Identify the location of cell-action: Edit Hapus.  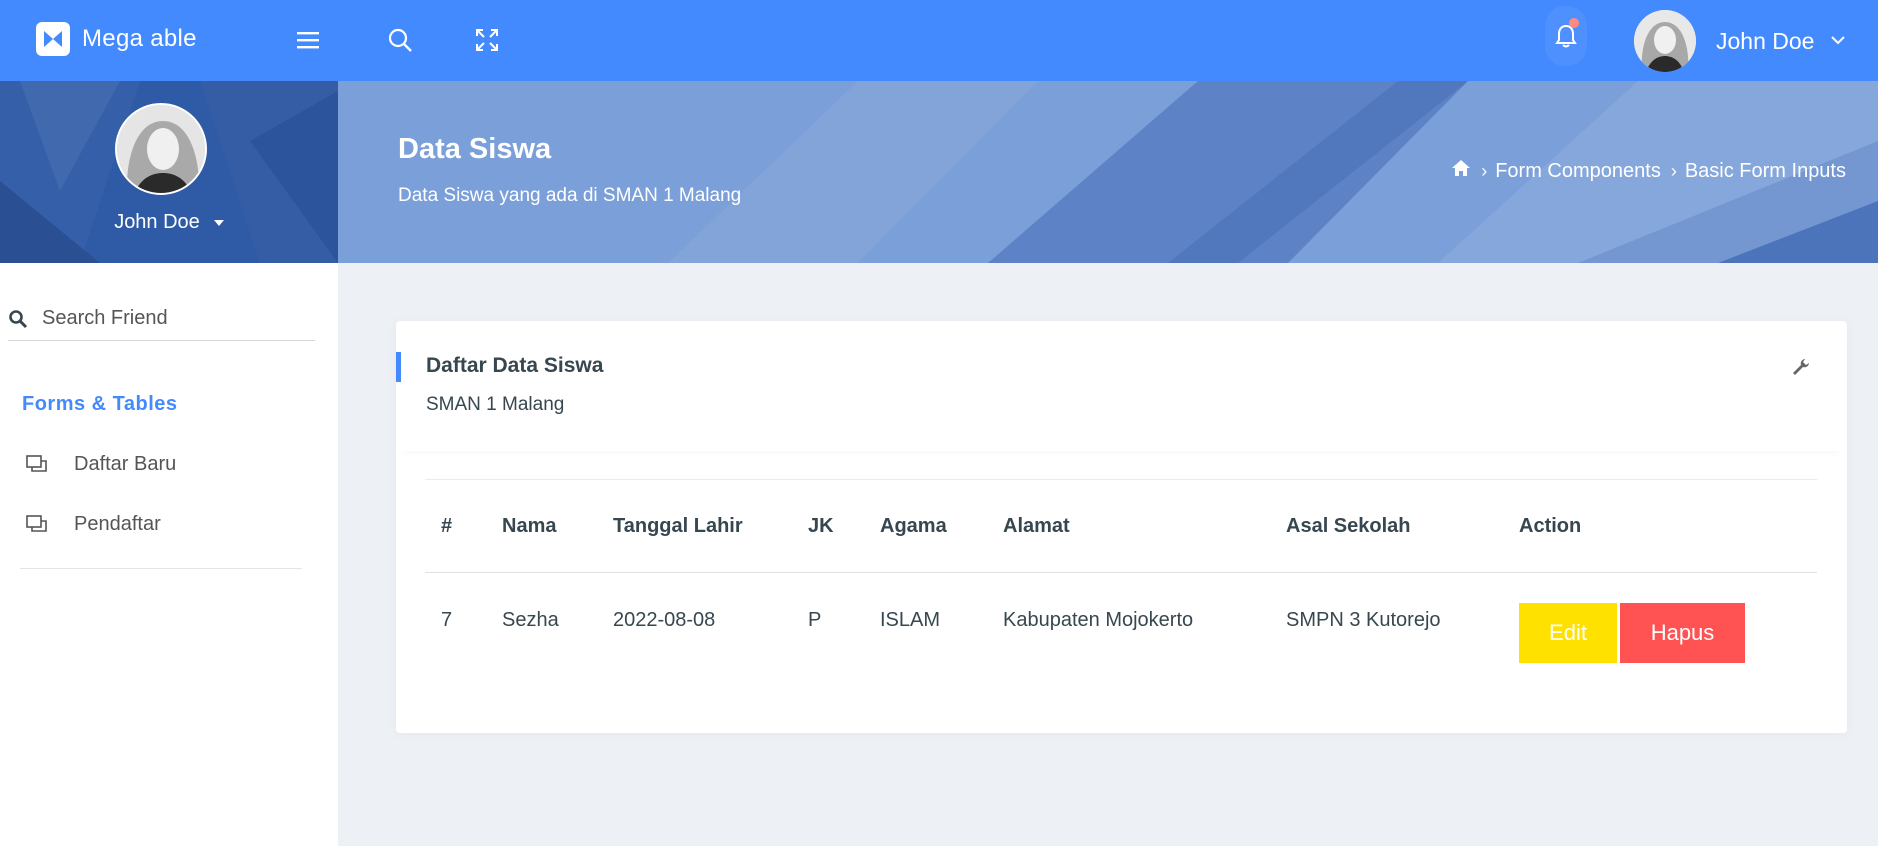
(1660, 619).